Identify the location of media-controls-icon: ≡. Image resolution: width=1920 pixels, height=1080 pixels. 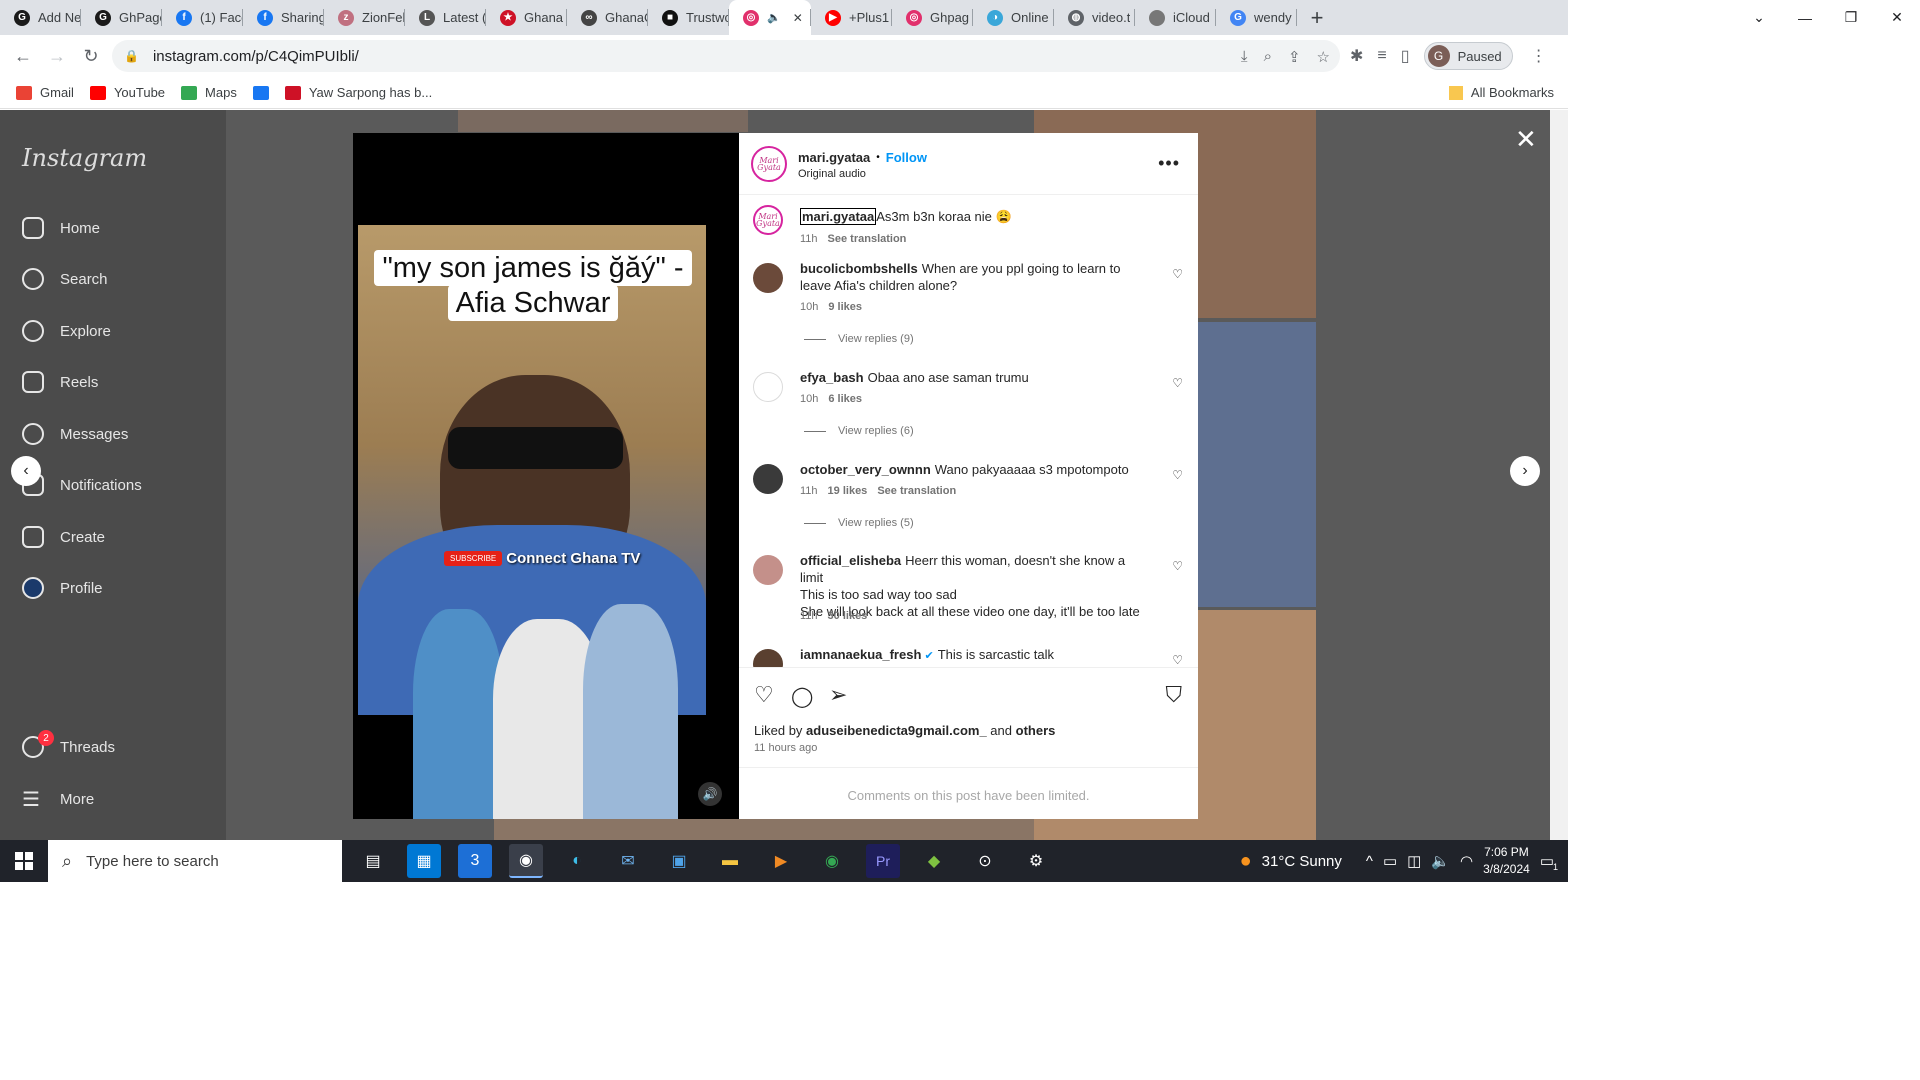
(1381, 56).